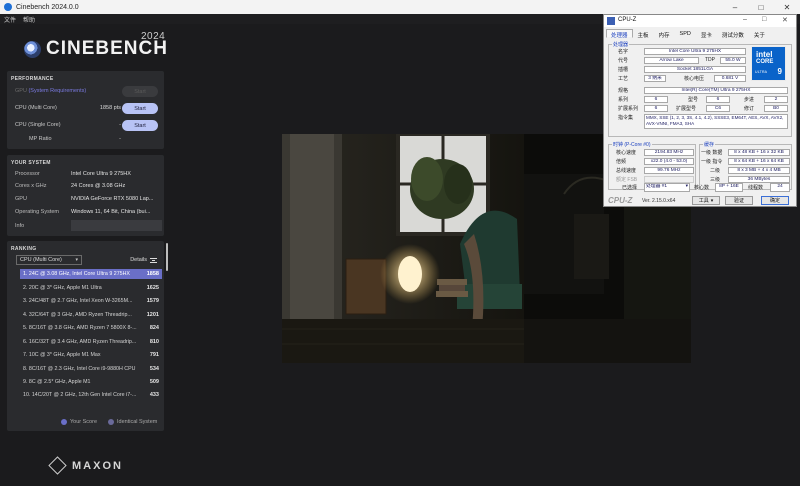  Describe the element at coordinates (715, 171) in the screenshot. I see `field-label: 二级` at that location.